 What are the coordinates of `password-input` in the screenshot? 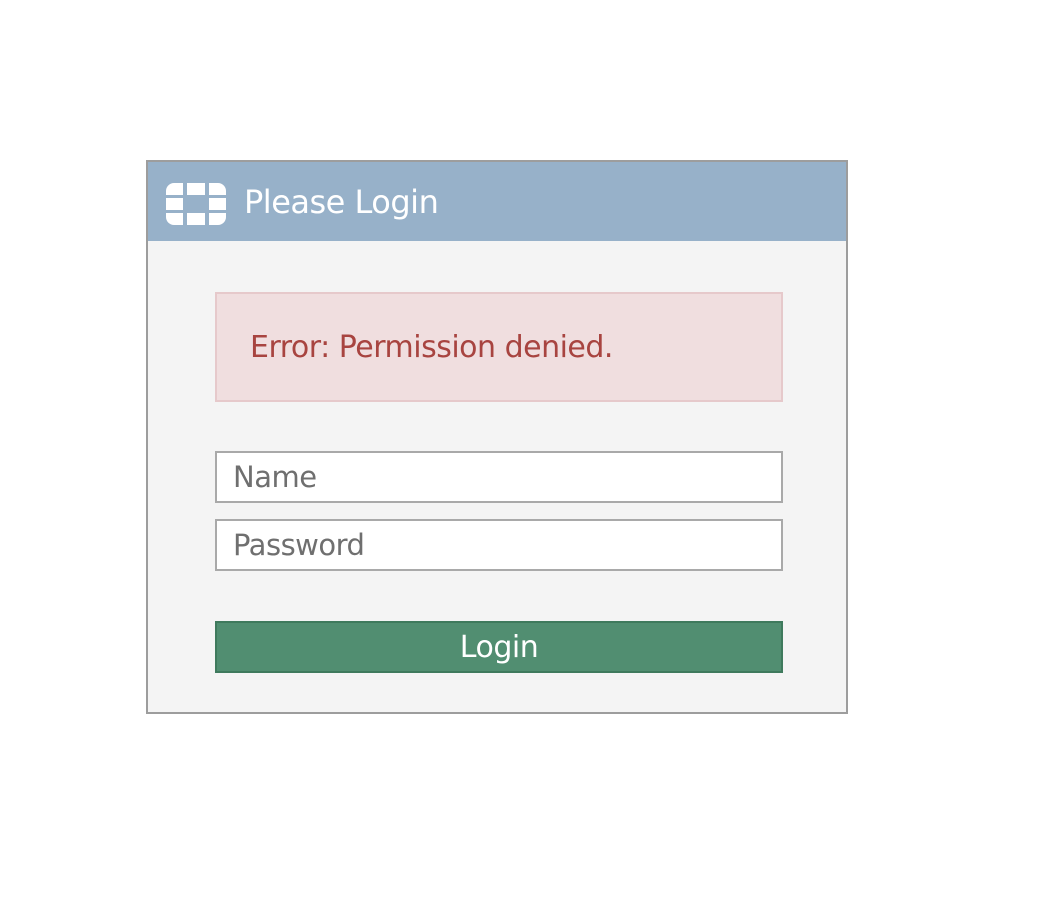 It's located at (499, 545).